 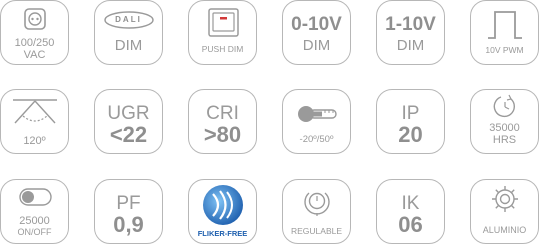 What do you see at coordinates (34, 141) in the screenshot?
I see `beam-angle-label: 120º` at bounding box center [34, 141].